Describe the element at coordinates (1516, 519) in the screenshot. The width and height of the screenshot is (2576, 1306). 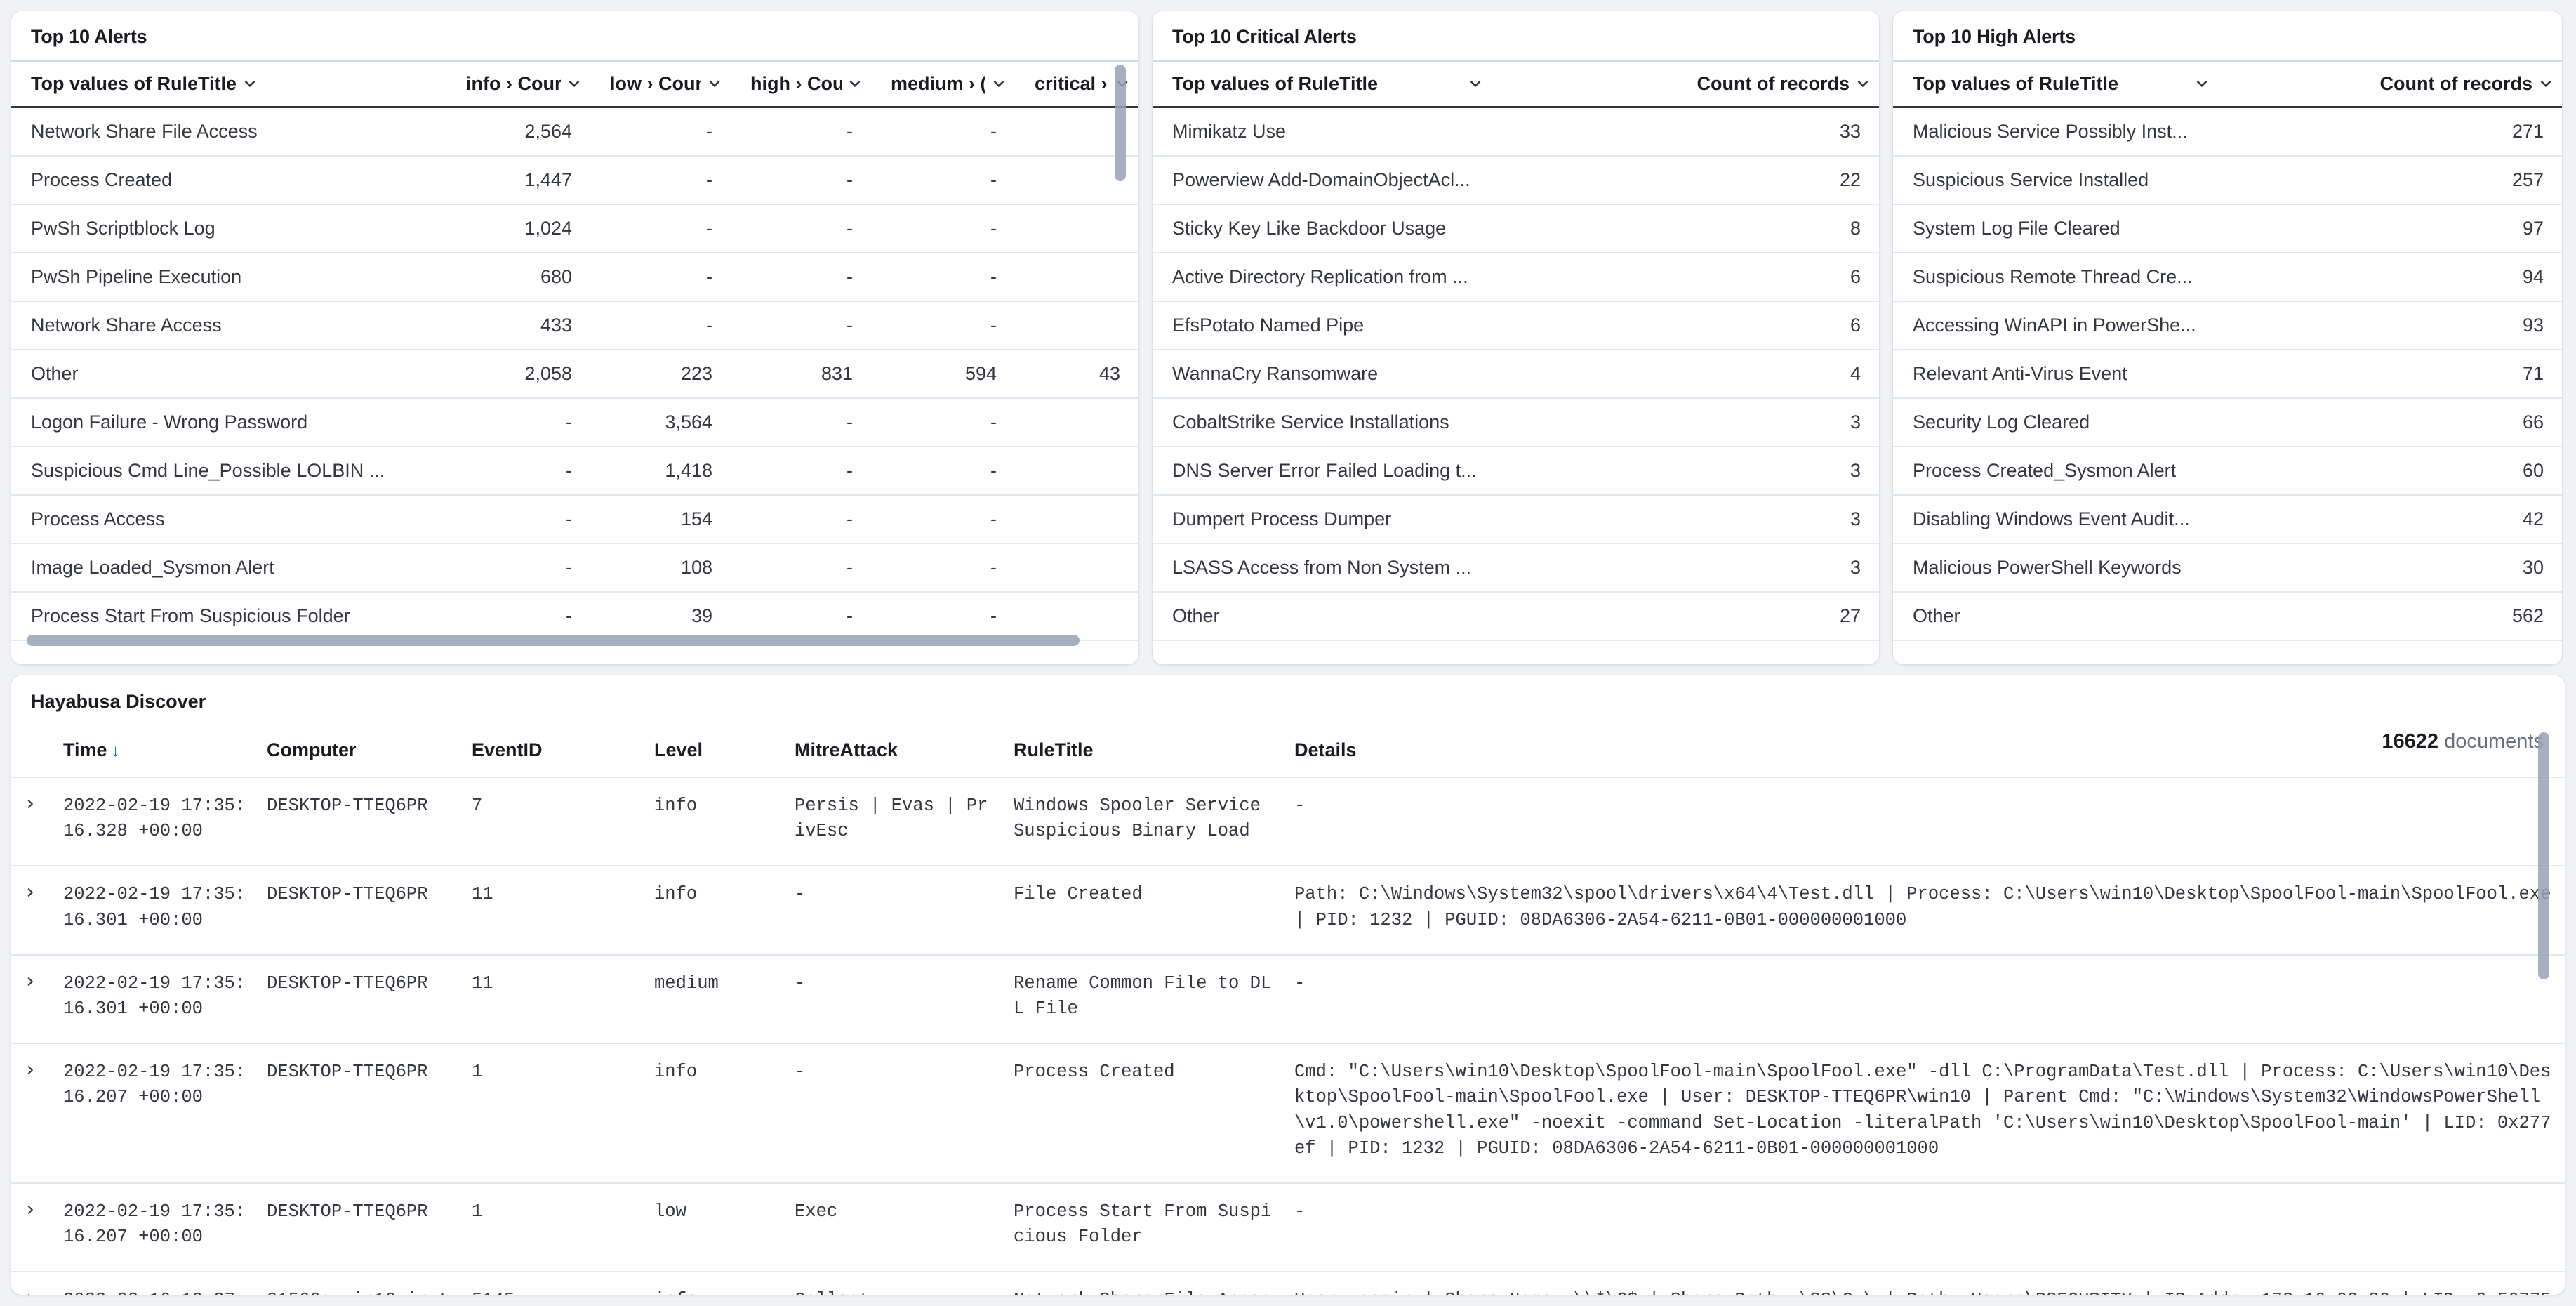
I see `table-row: Dumpert Process Dumper 3` at that location.